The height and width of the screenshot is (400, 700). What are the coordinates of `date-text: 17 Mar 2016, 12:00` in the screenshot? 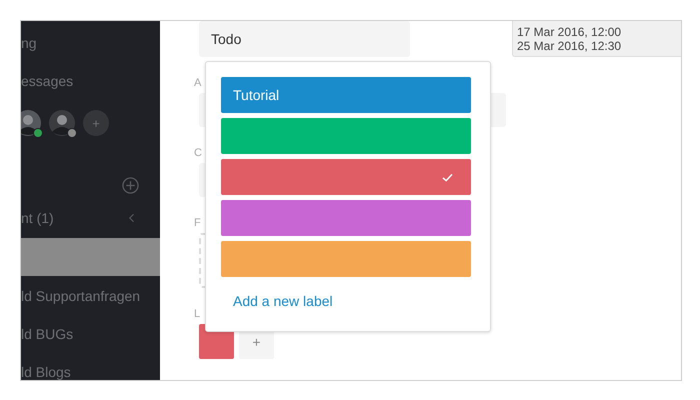 It's located at (569, 31).